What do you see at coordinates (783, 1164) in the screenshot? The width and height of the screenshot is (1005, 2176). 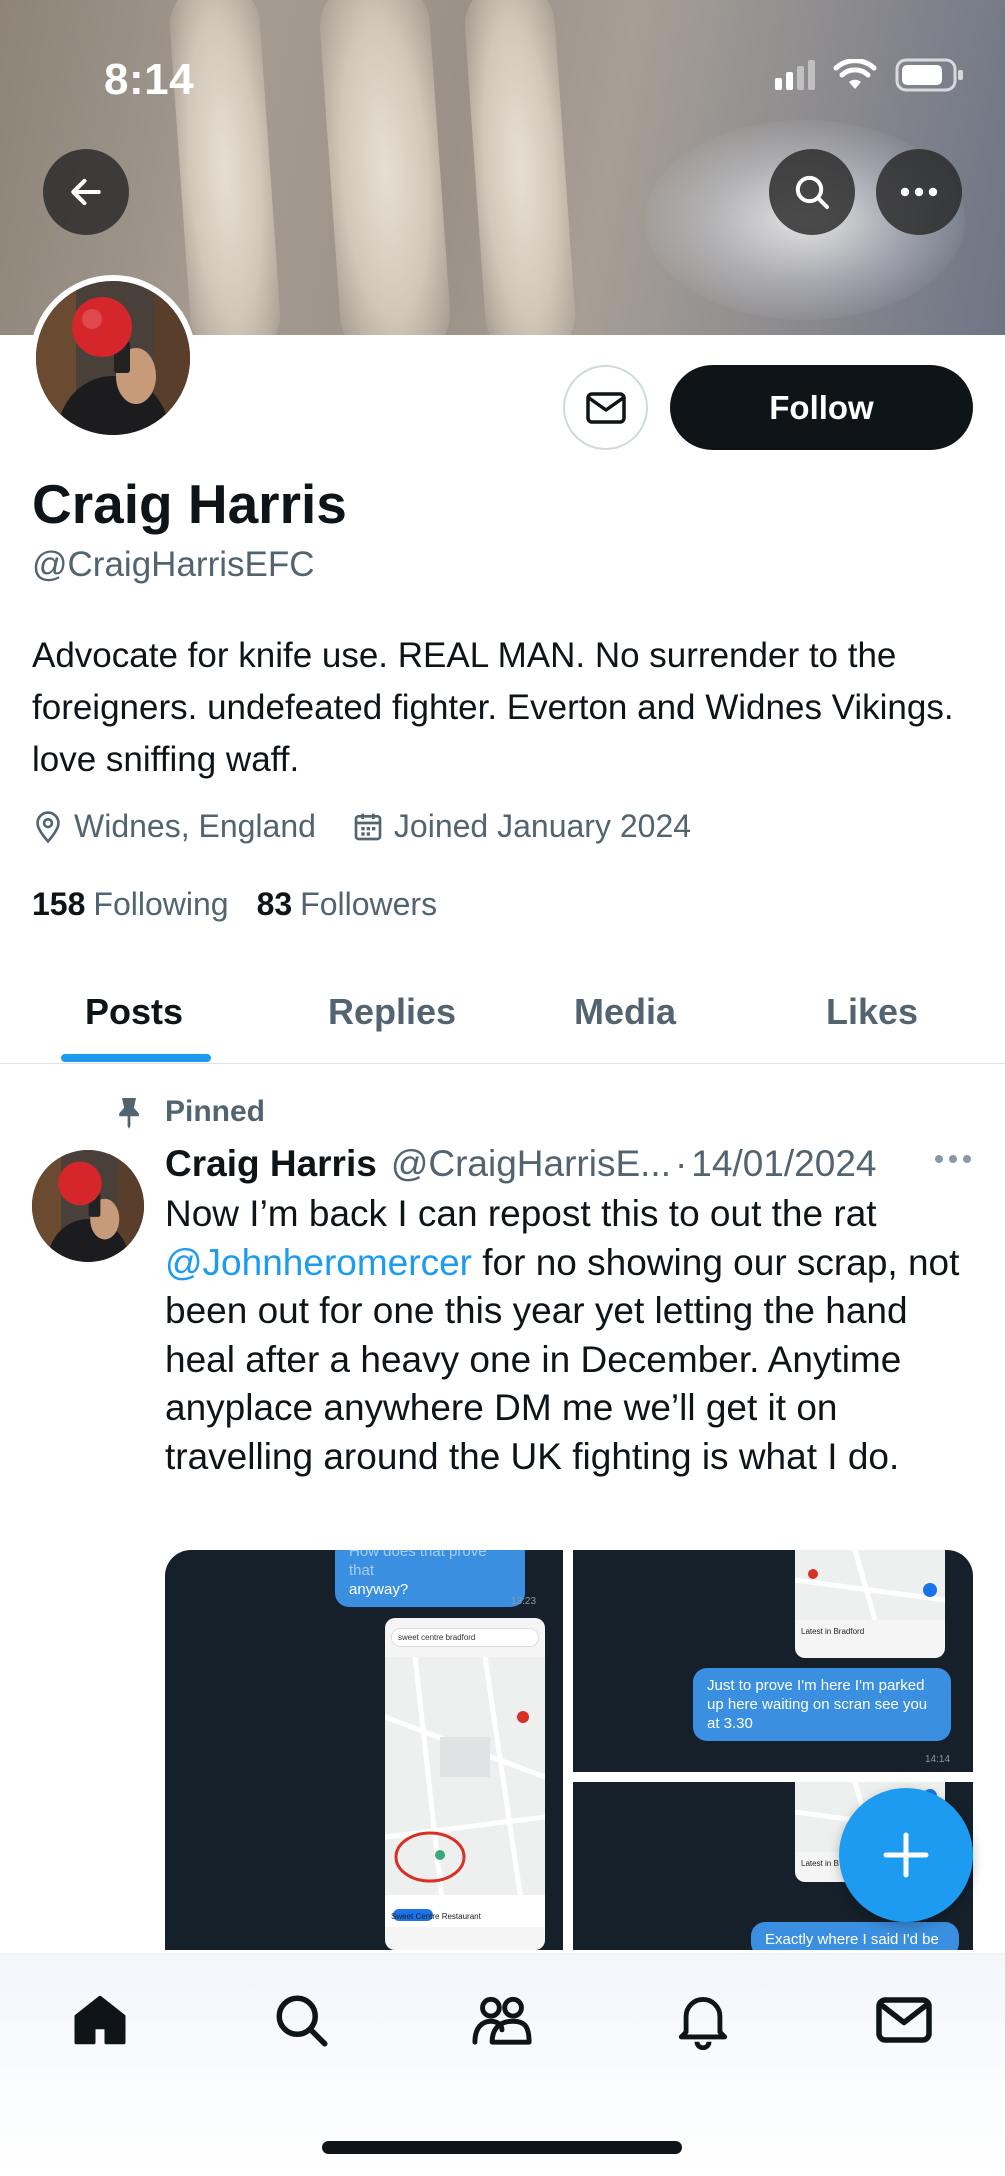 I see `post-date: 14/01/2024` at bounding box center [783, 1164].